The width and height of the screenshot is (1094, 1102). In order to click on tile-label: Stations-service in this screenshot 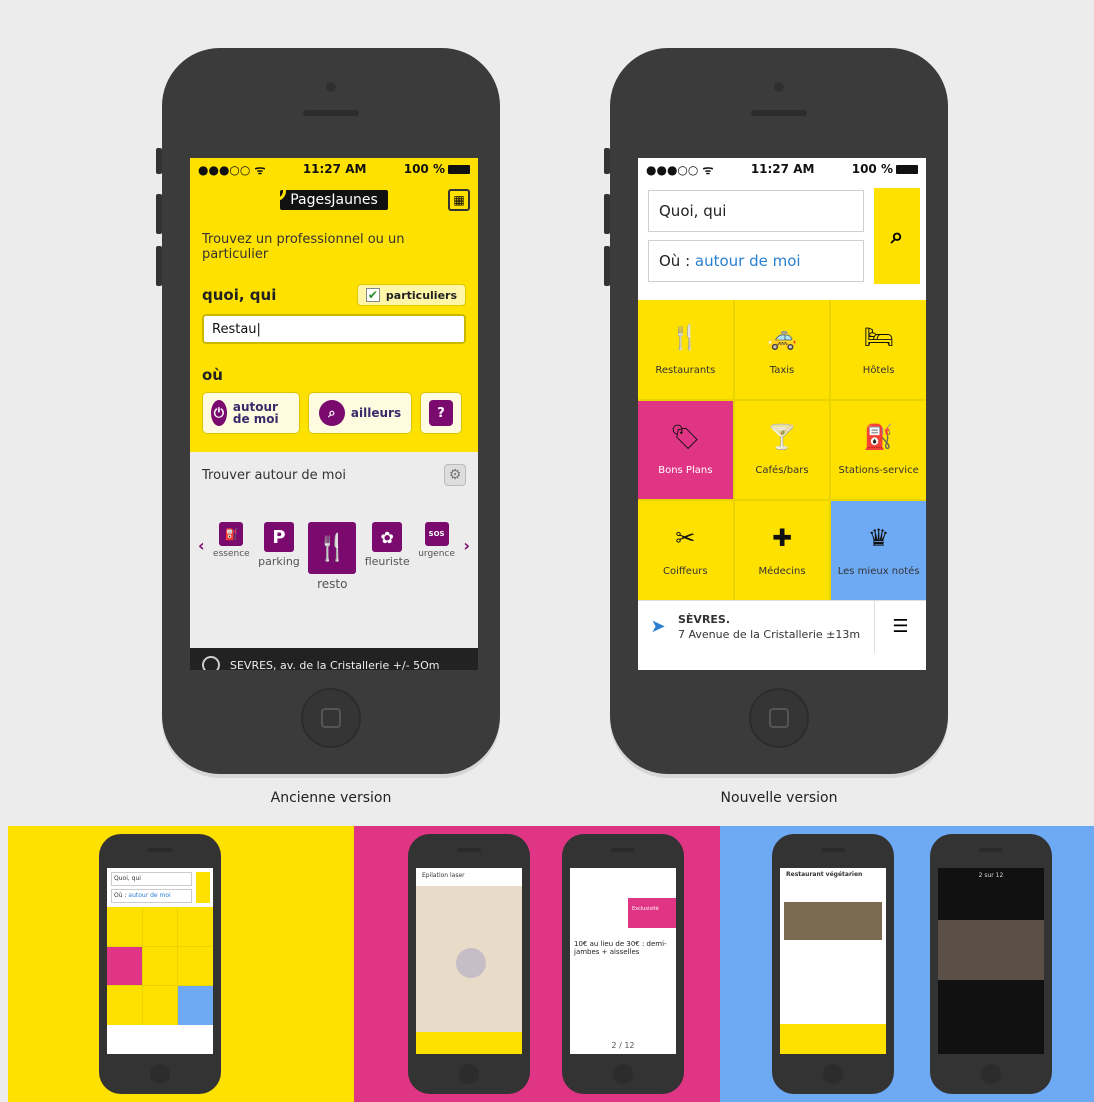, I will do `click(878, 471)`.